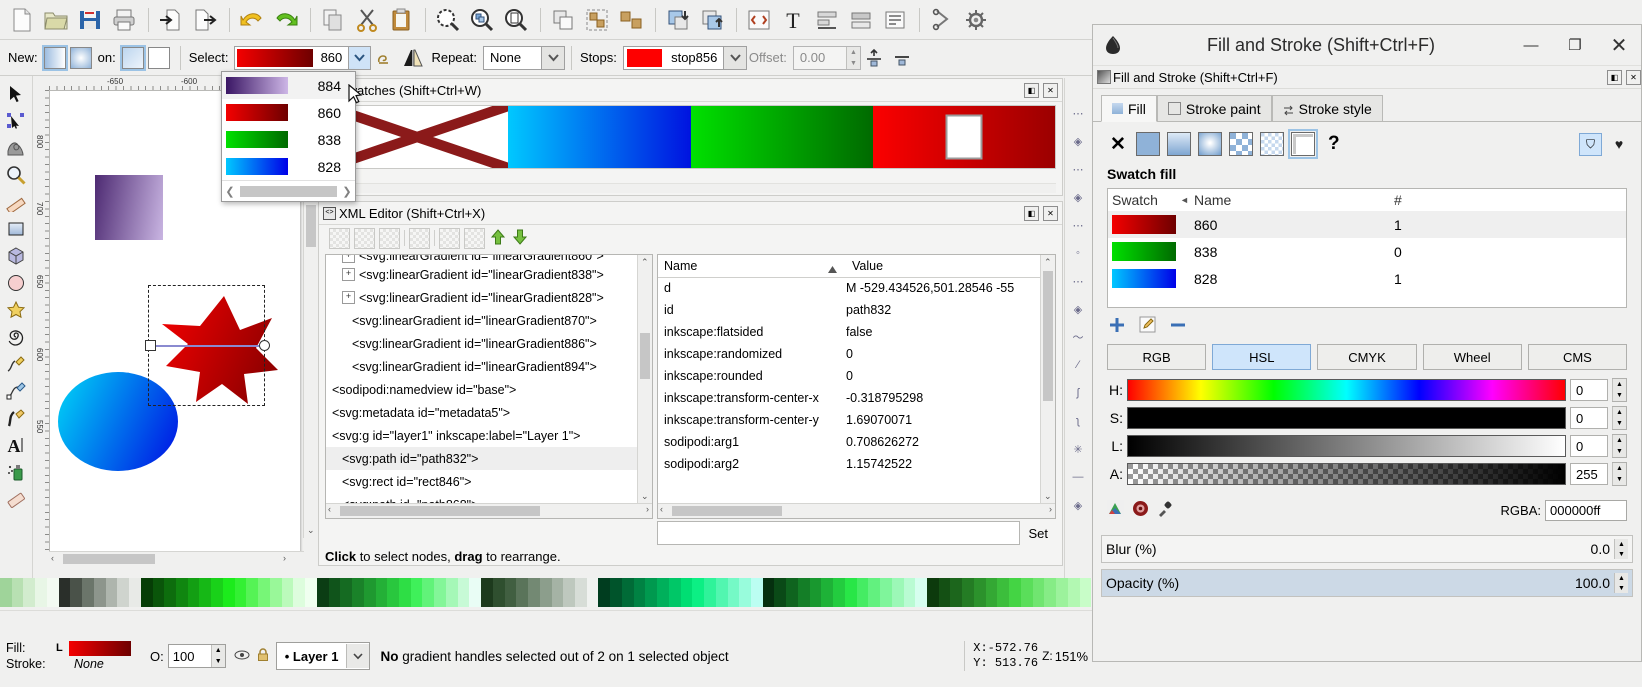  Describe the element at coordinates (498, 238) in the screenshot. I see `move-node-up-button` at that location.